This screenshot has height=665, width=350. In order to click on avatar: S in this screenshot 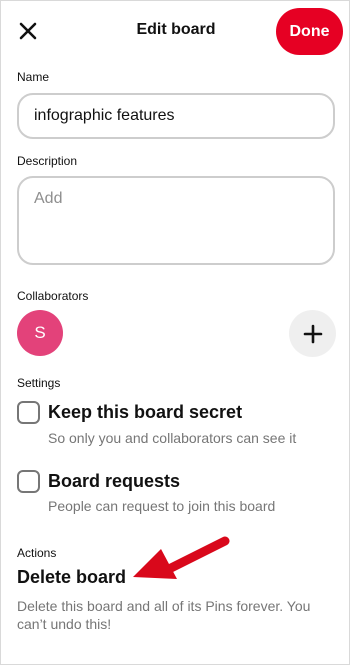, I will do `click(40, 333)`.